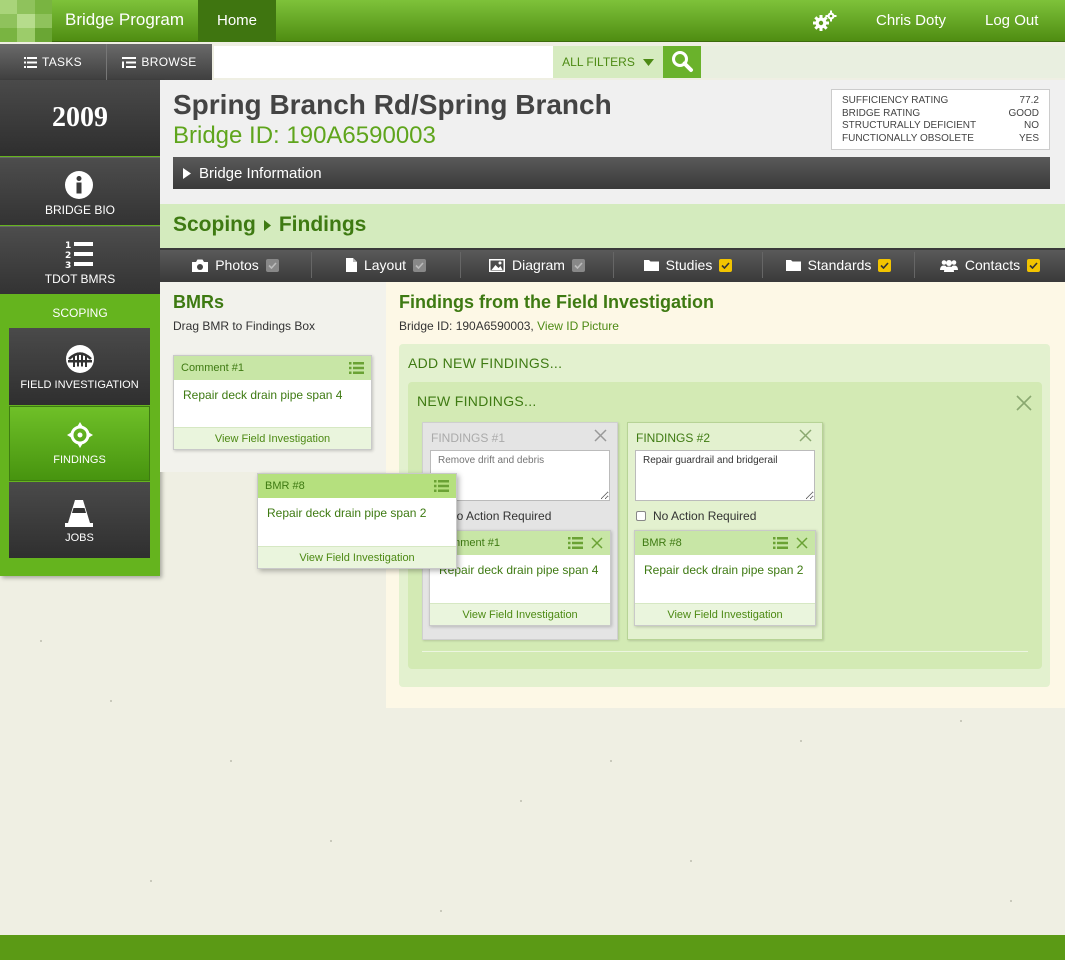  I want to click on checkbox, so click(641, 516).